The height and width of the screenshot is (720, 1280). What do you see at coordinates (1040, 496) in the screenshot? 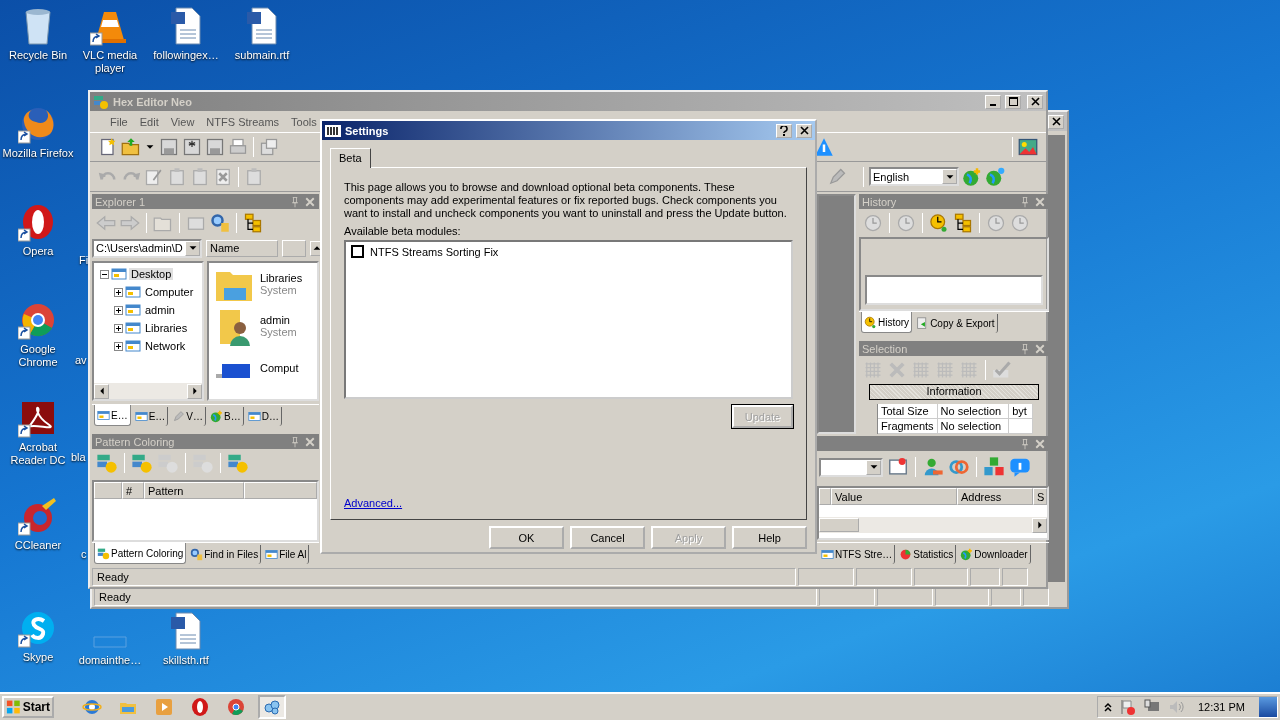
I see `column-header: S` at bounding box center [1040, 496].